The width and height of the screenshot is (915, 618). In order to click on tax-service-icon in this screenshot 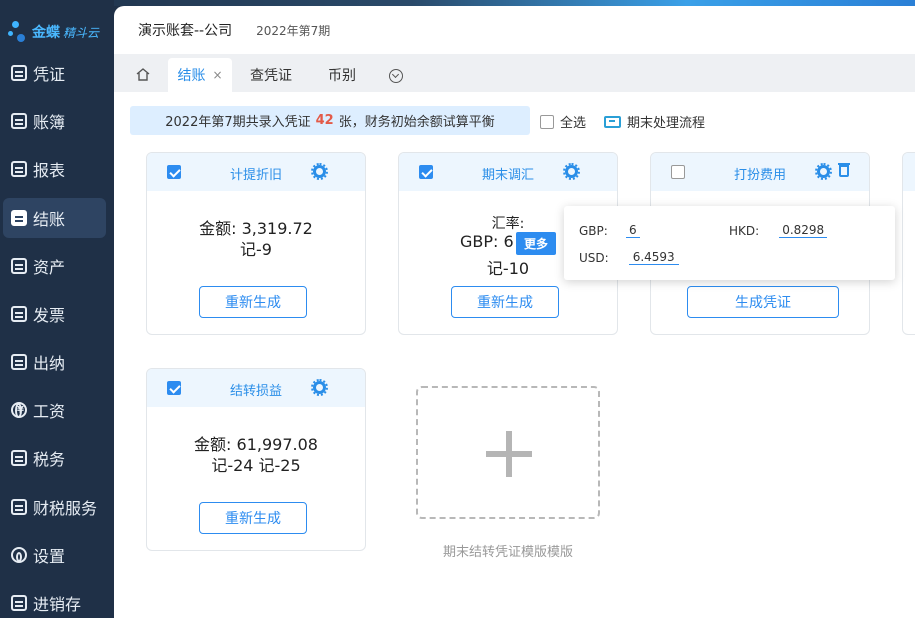, I will do `click(19, 507)`.